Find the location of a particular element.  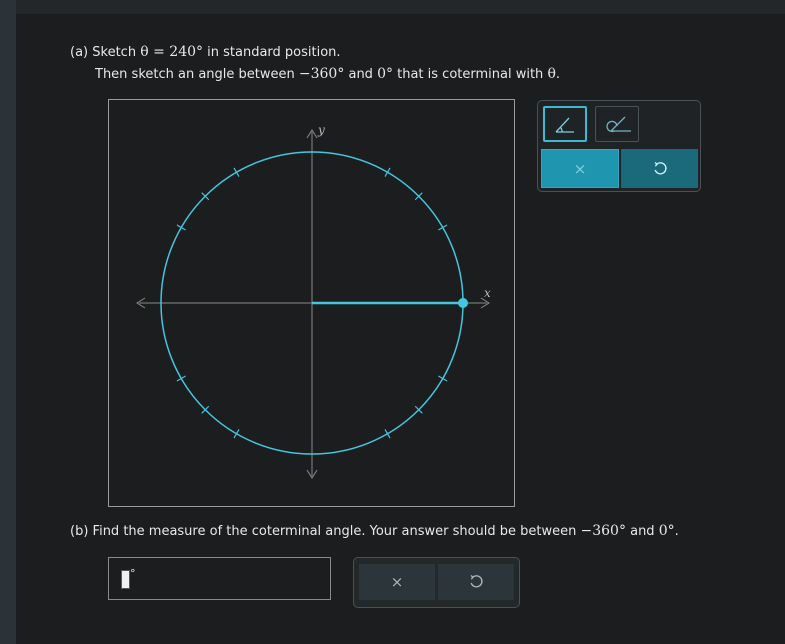

theta-symbol-2: θ is located at coordinates (551, 74).